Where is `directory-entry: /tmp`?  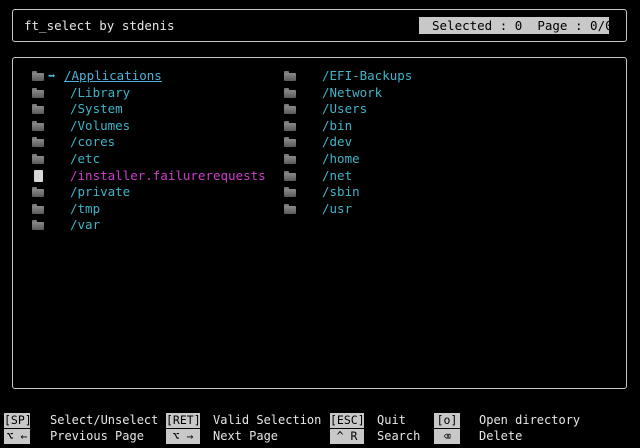 directory-entry: /tmp is located at coordinates (151, 209).